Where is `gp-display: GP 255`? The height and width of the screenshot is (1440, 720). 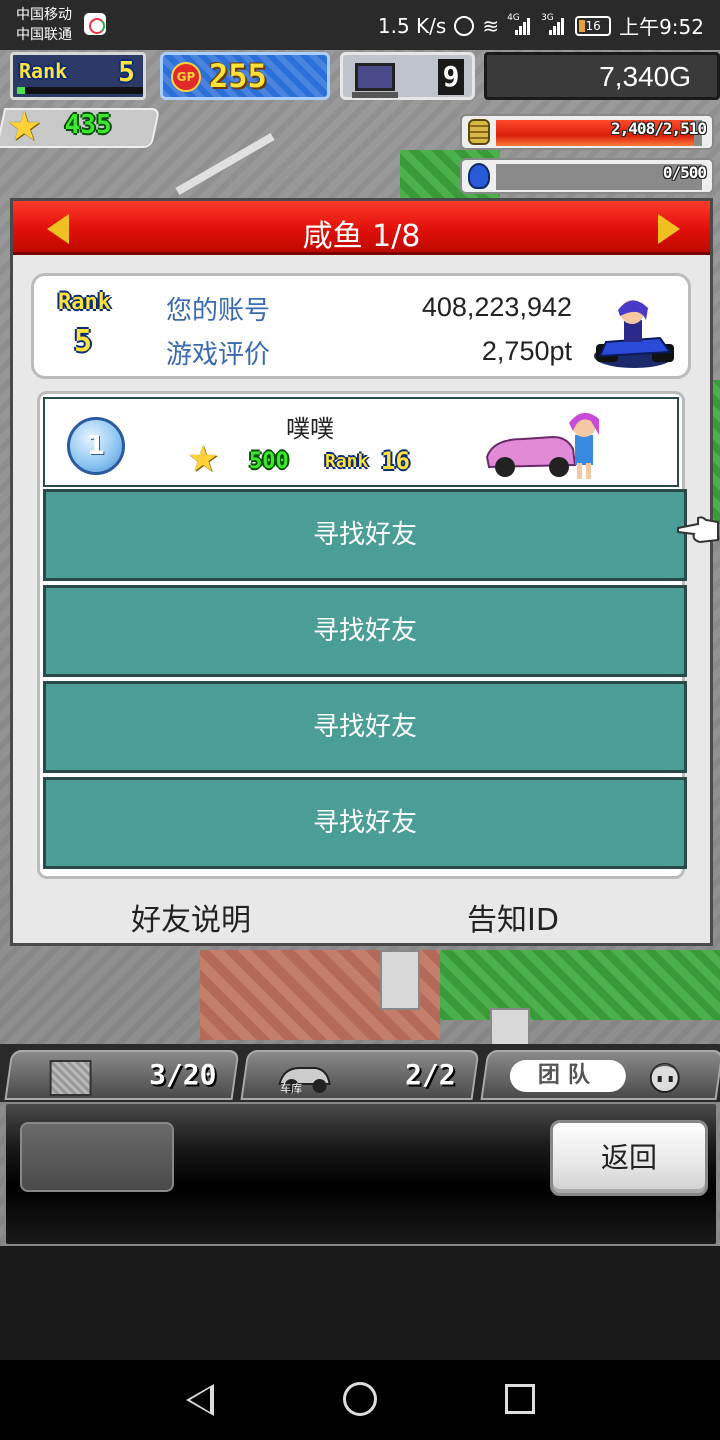
gp-display: GP 255 is located at coordinates (245, 76).